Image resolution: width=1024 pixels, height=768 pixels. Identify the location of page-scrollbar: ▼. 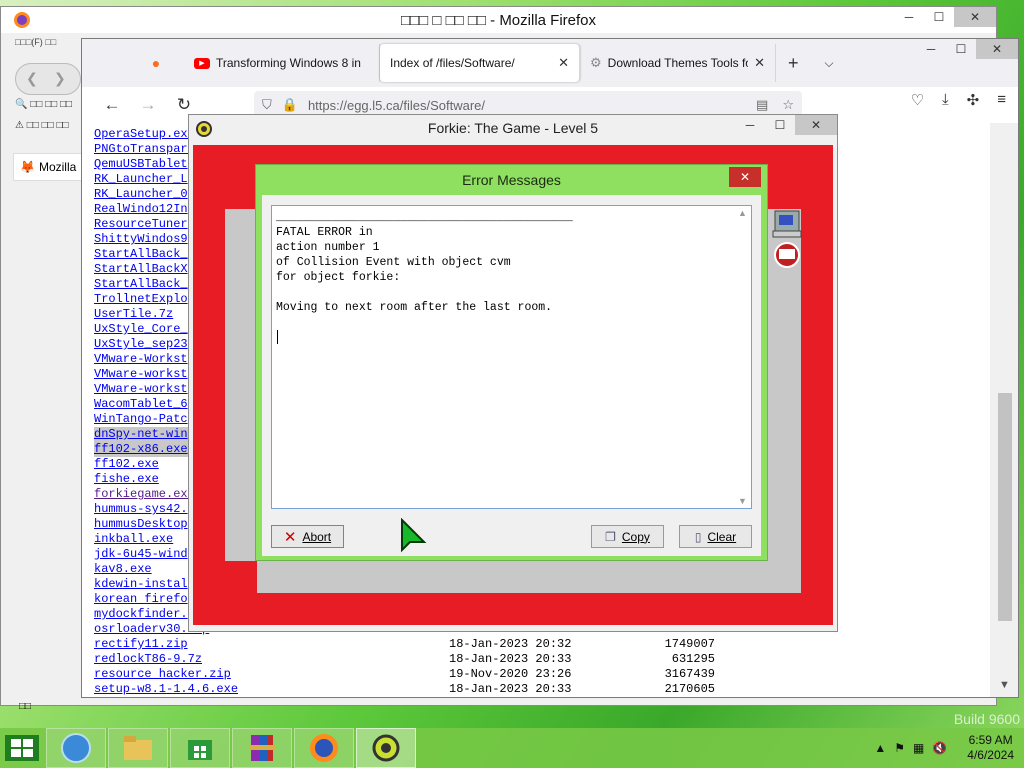
(1004, 410).